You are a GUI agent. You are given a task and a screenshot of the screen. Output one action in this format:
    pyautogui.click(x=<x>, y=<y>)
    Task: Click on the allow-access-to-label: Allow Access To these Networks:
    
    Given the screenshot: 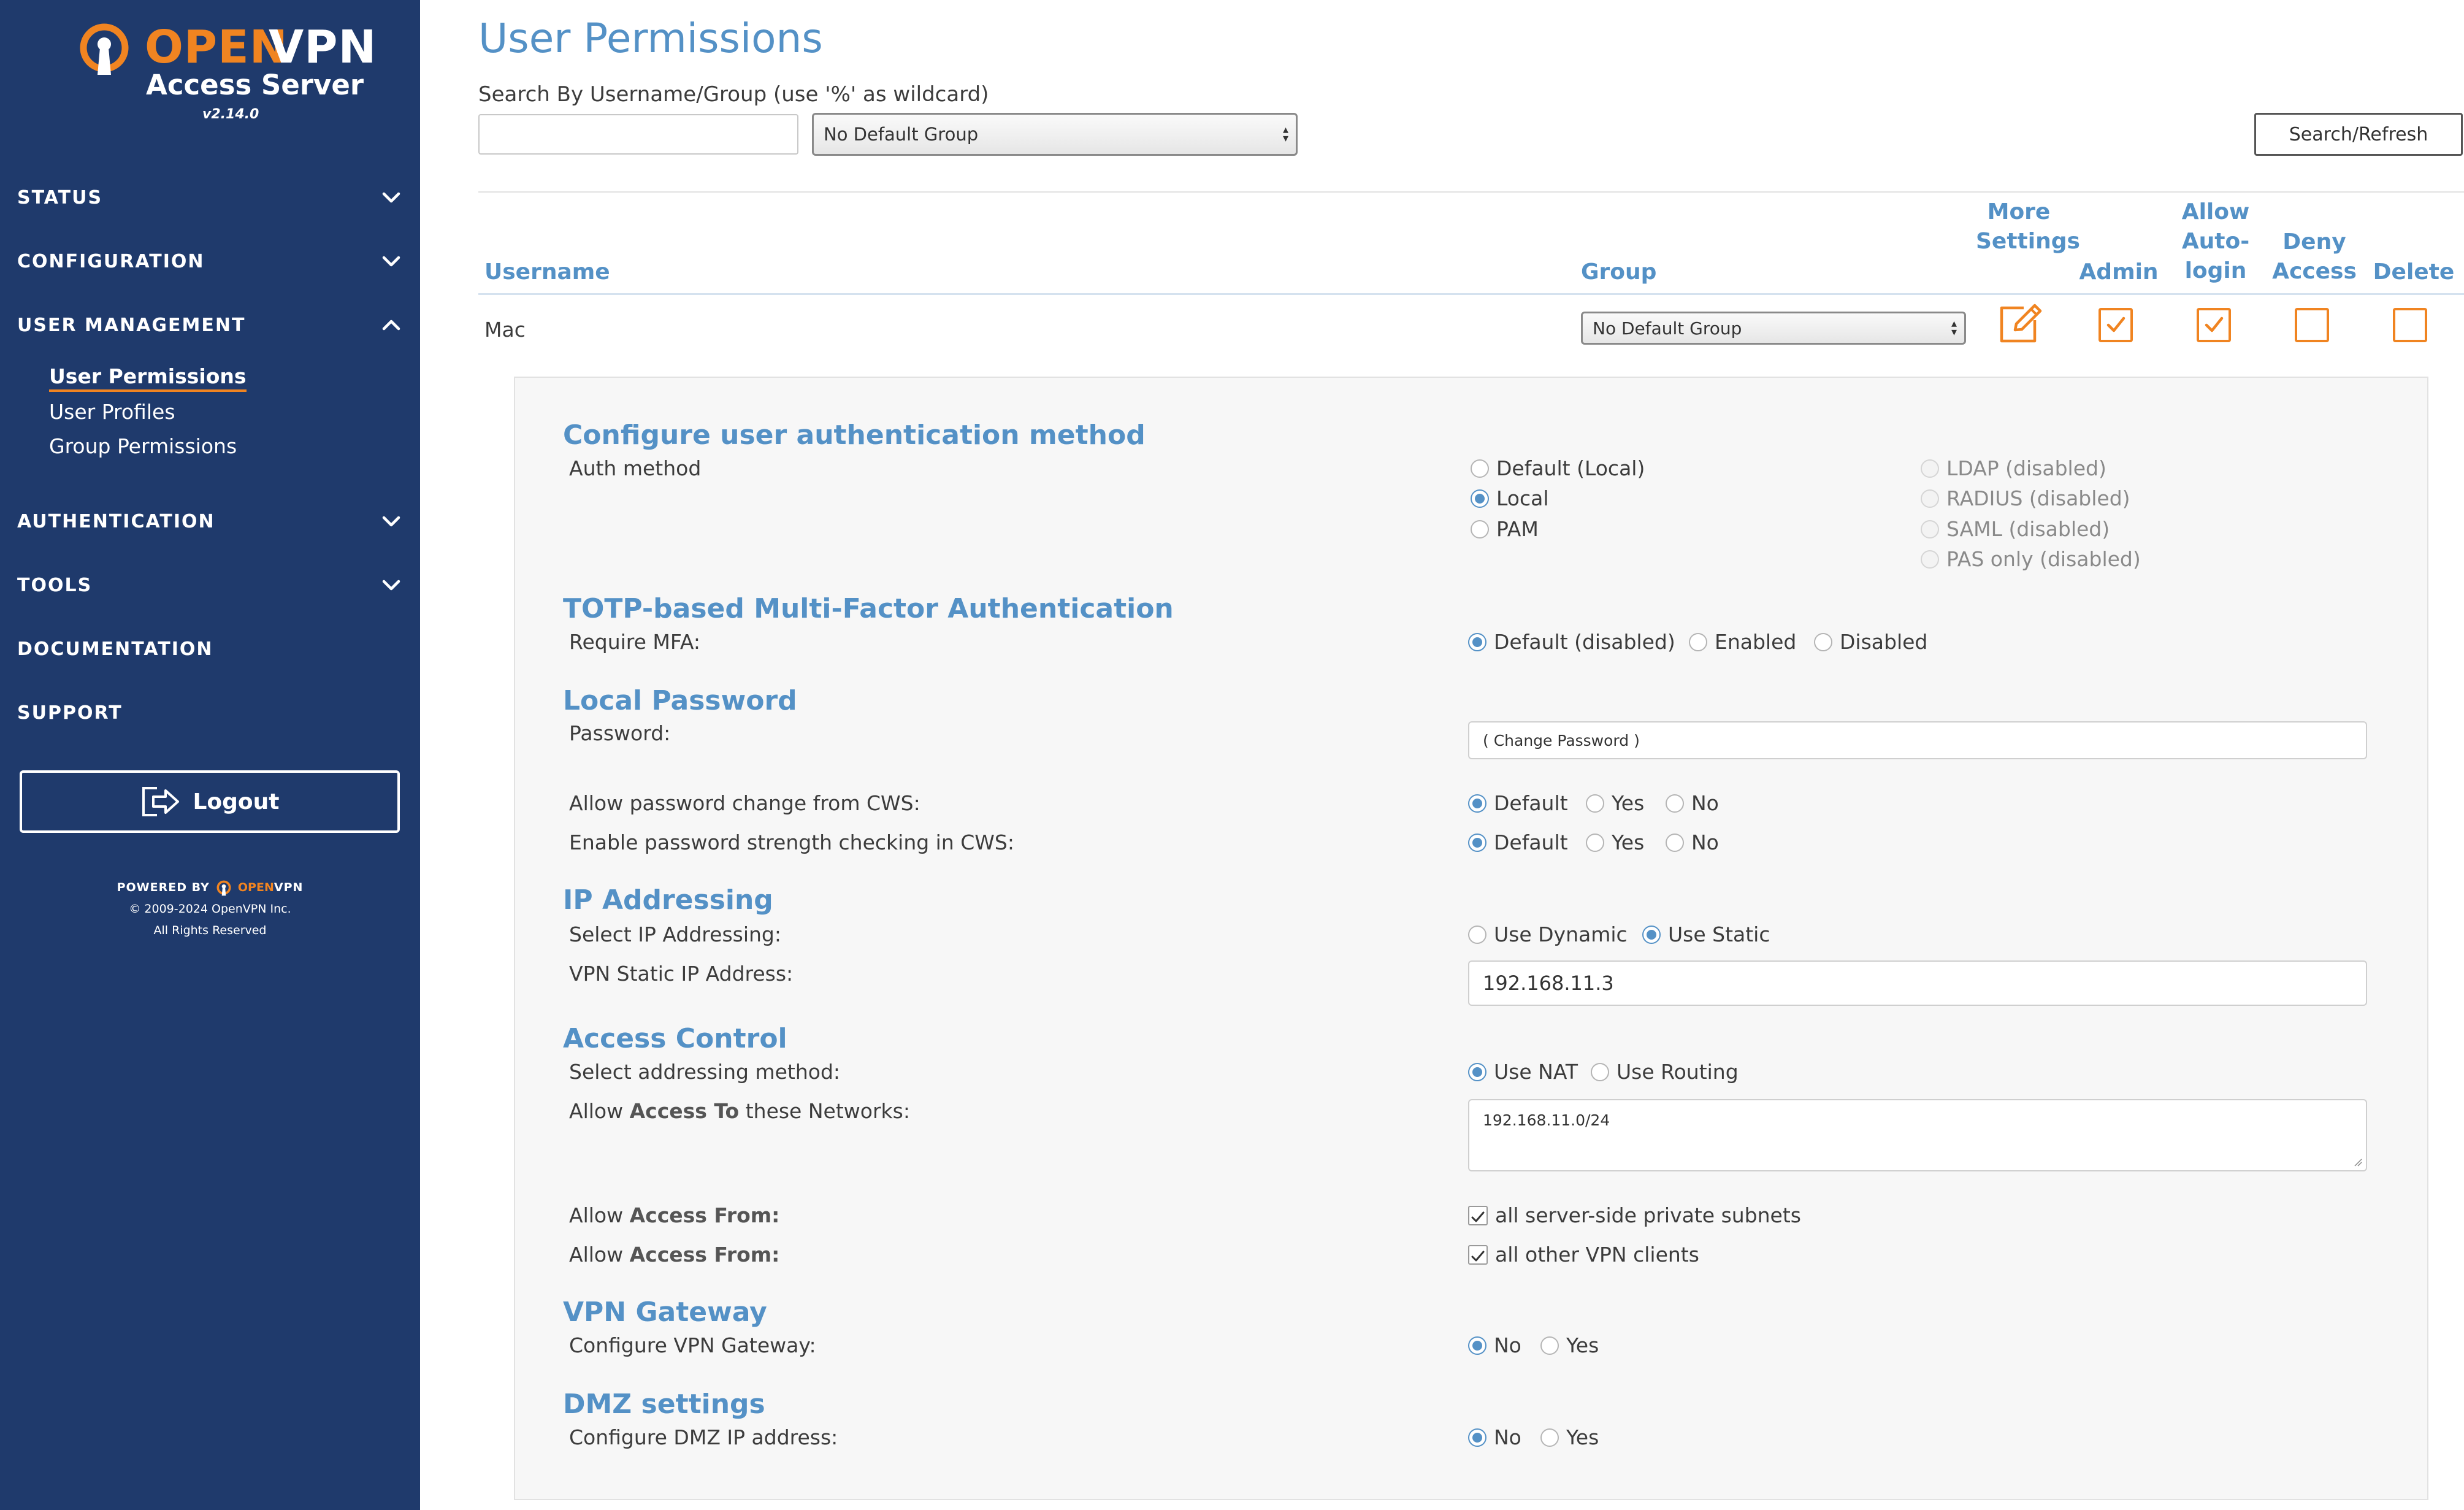 What is the action you would take?
    pyautogui.click(x=739, y=1111)
    